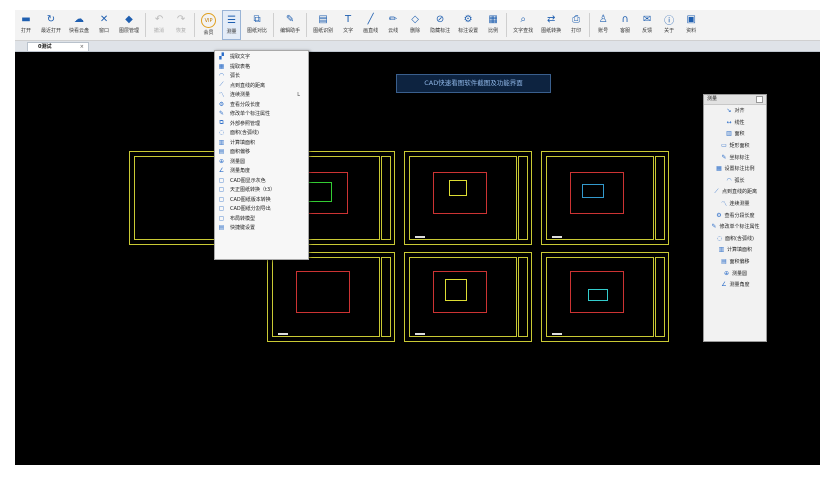 Image resolution: width=836 pixels, height=480 pixels. I want to click on toolbar-button-label: 图纸转换, so click(551, 31).